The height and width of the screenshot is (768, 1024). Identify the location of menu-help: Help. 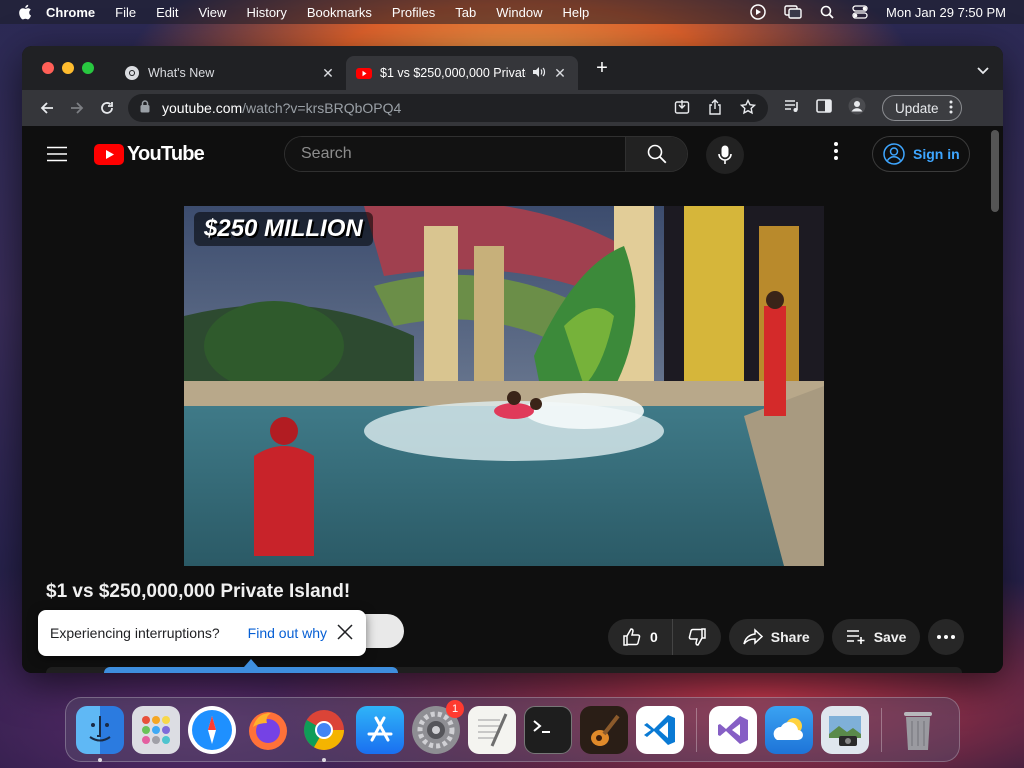
(576, 12).